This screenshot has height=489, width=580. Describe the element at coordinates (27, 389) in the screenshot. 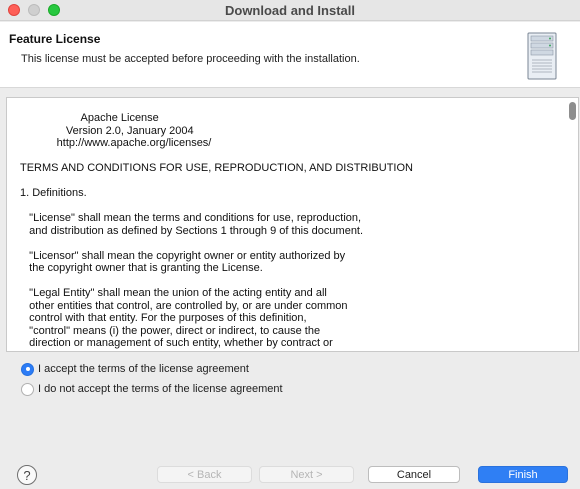

I see `decline-radio` at that location.